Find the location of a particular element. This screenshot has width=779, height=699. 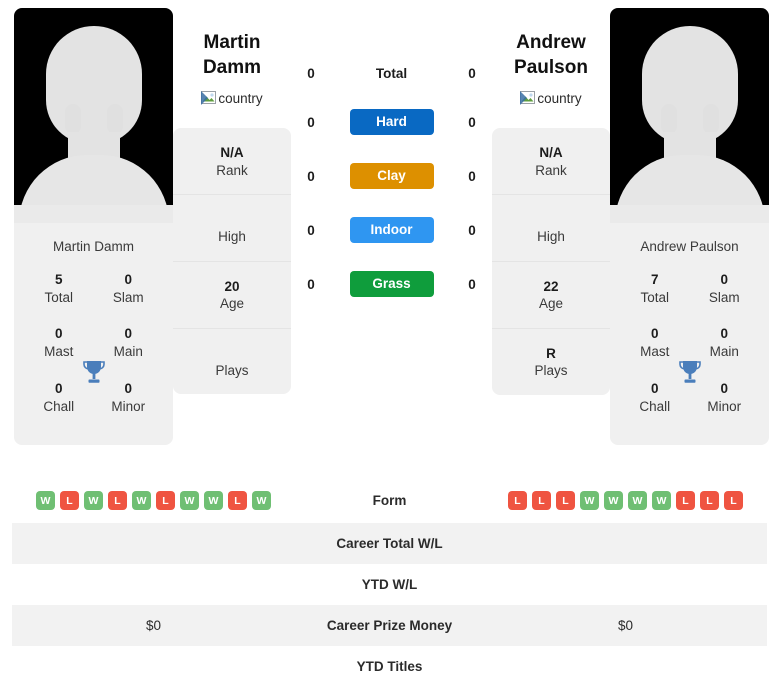

h2h-row-indoor: 0 Indoor 0 is located at coordinates (391, 230).